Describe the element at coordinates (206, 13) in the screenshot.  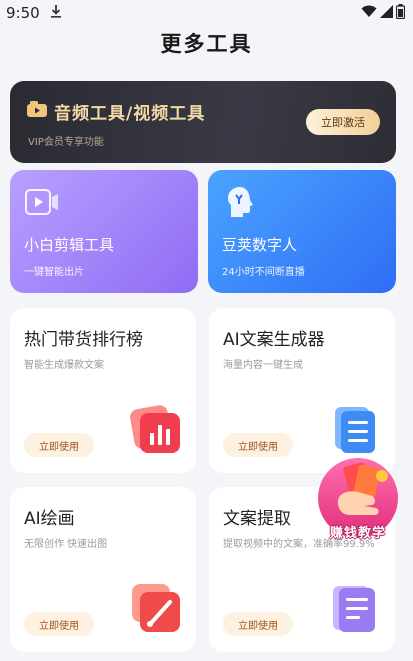
I see `status-bar: 9:50` at that location.